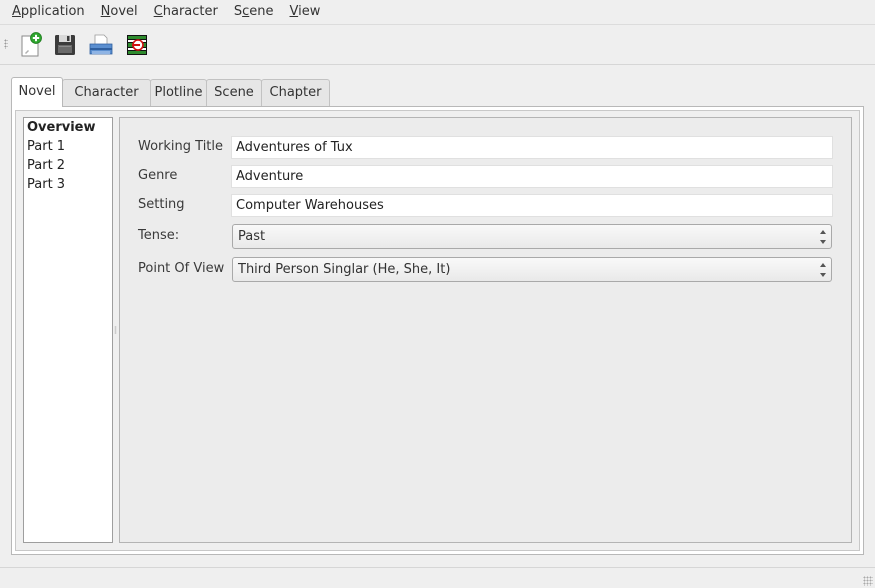  I want to click on tab-character: Character, so click(106, 93).